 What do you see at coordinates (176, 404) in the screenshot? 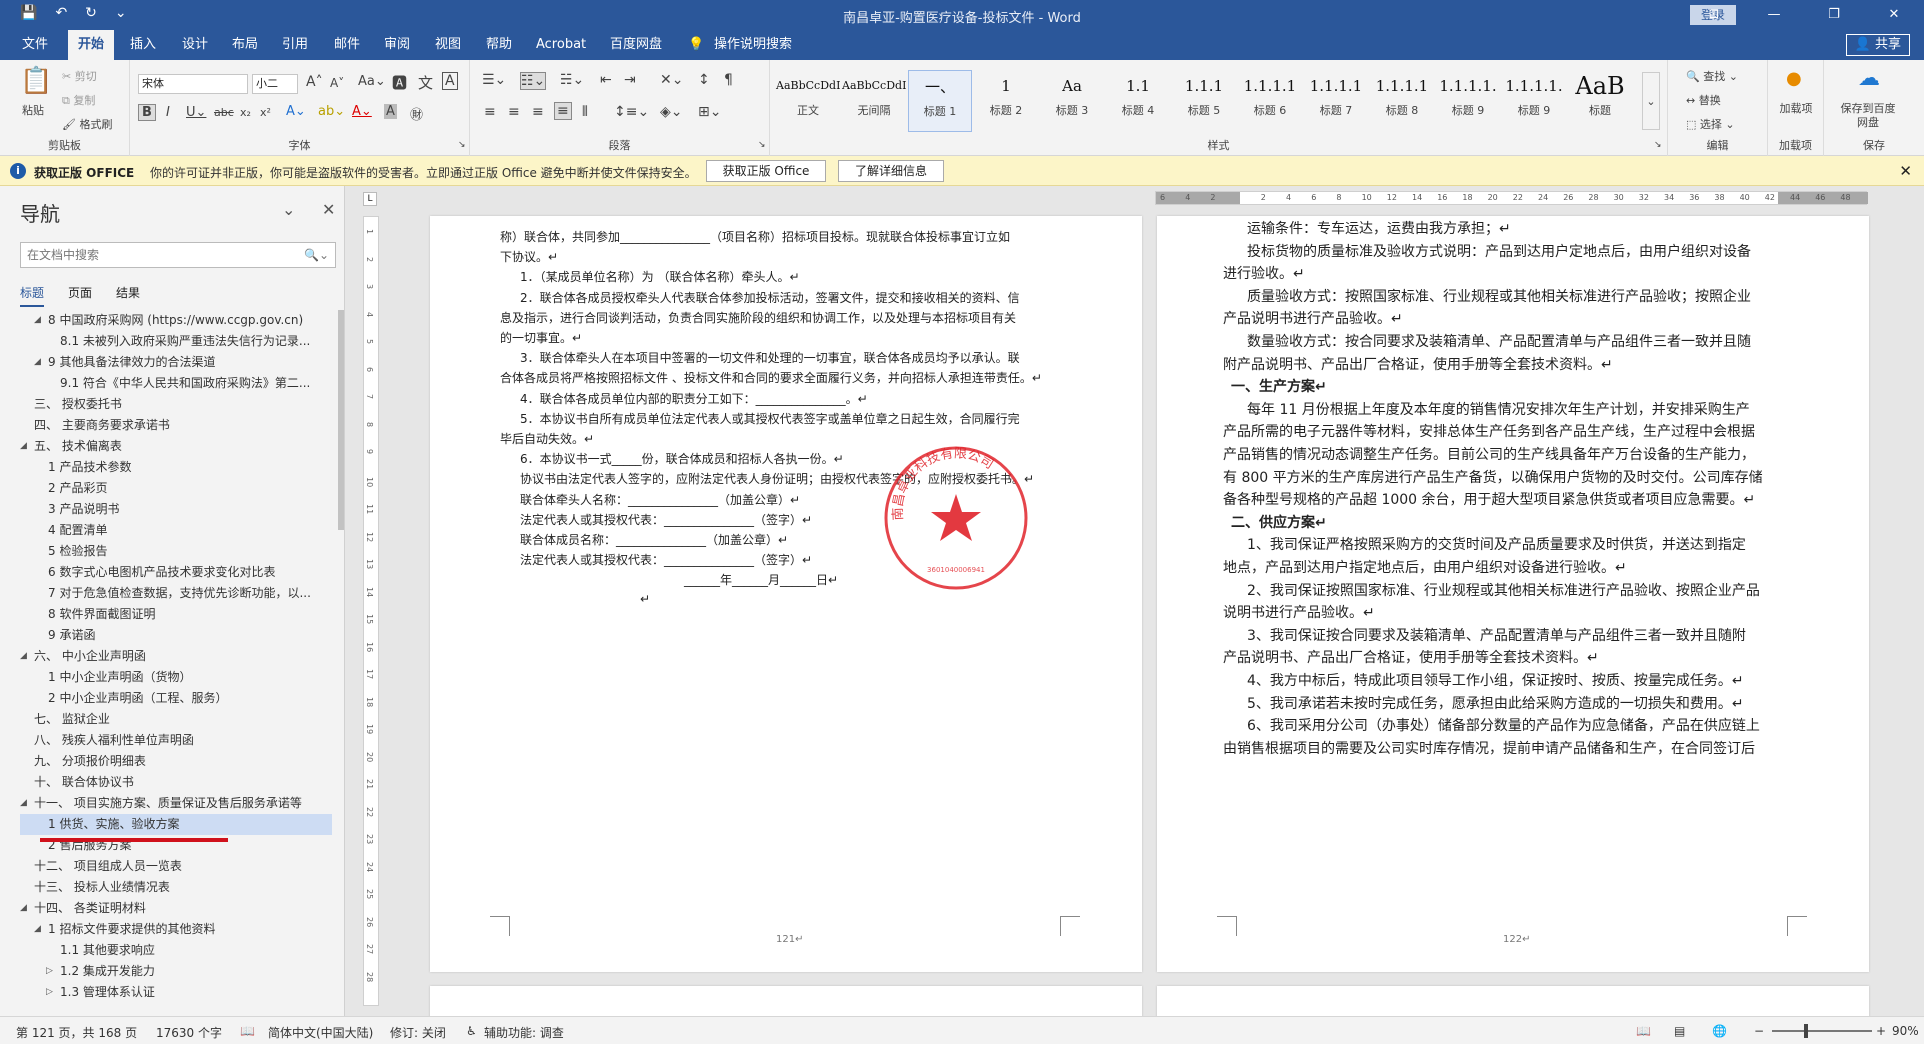
I see `nav-heading-item: 三、 授权委托书` at bounding box center [176, 404].